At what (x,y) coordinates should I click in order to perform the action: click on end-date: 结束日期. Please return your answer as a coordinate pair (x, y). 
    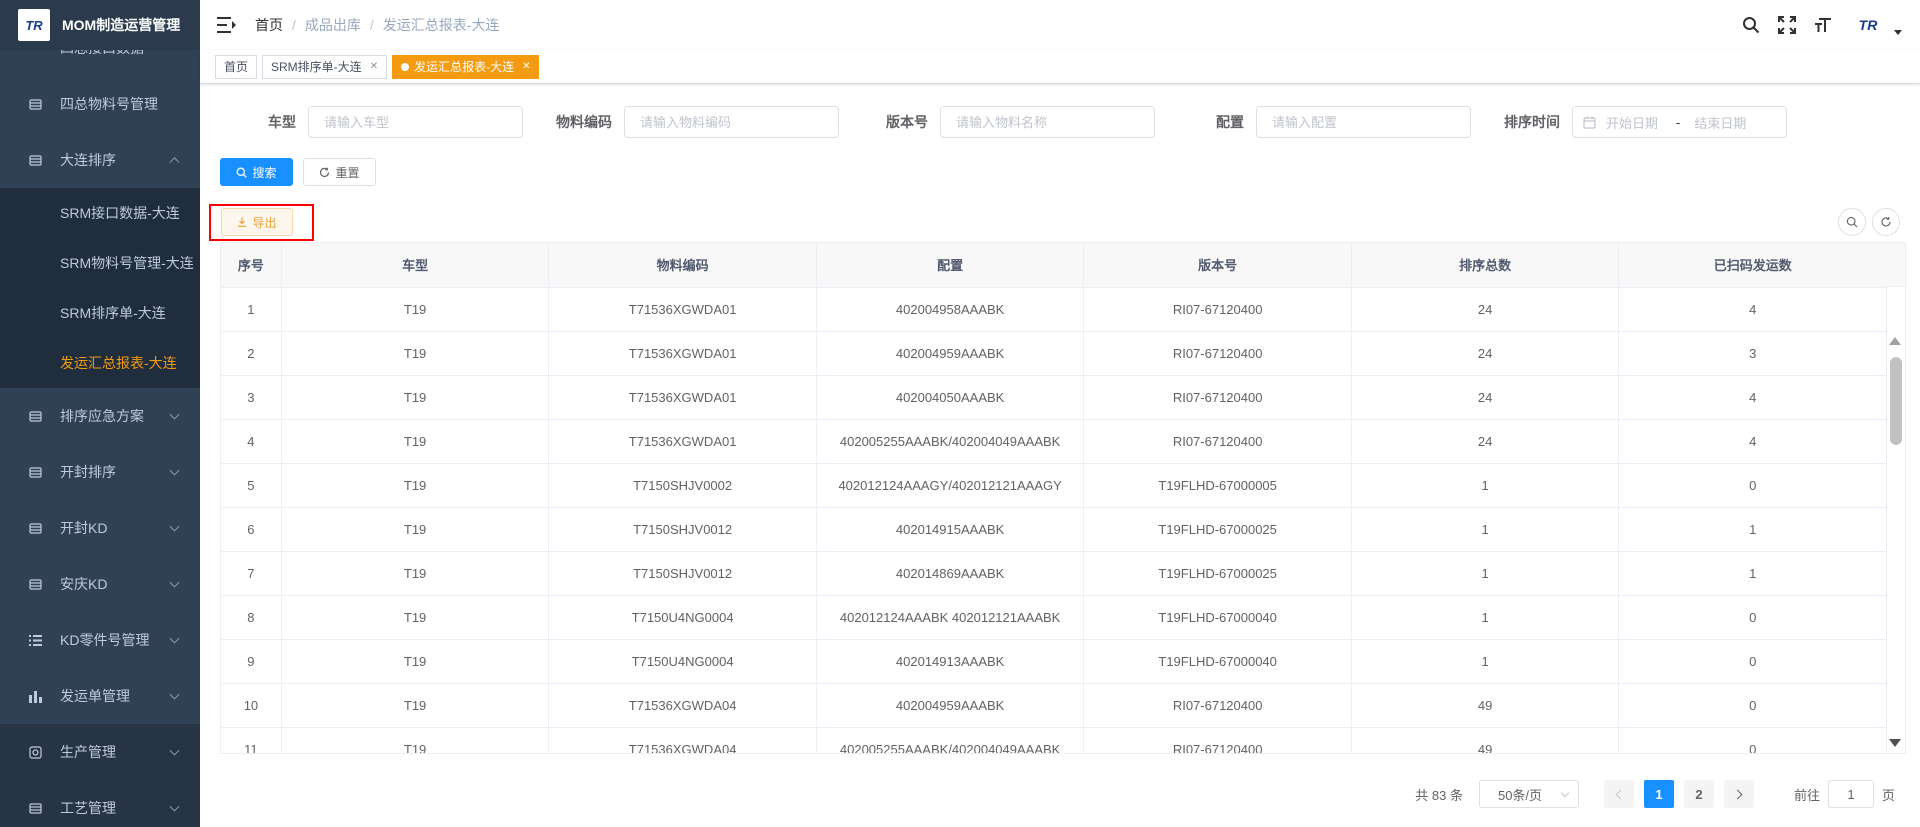
    Looking at the image, I should click on (1720, 122).